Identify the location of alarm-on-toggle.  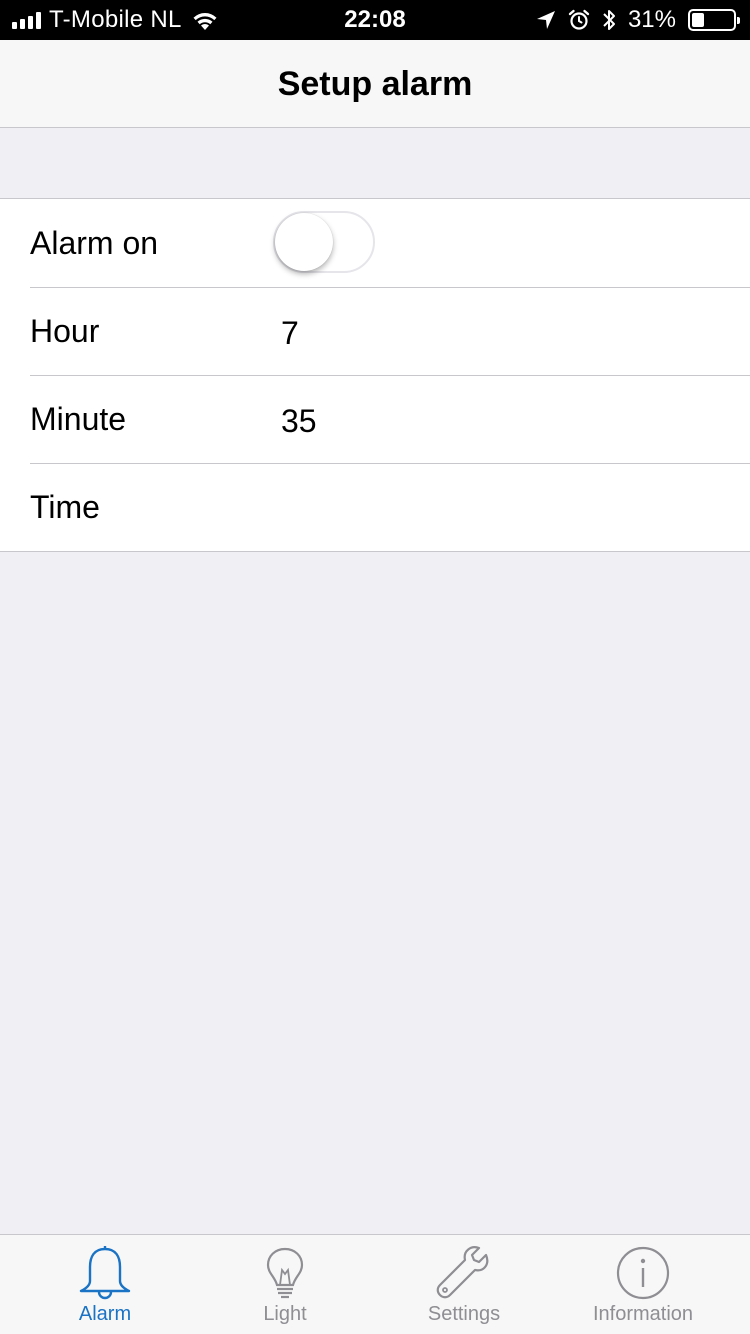
(324, 242).